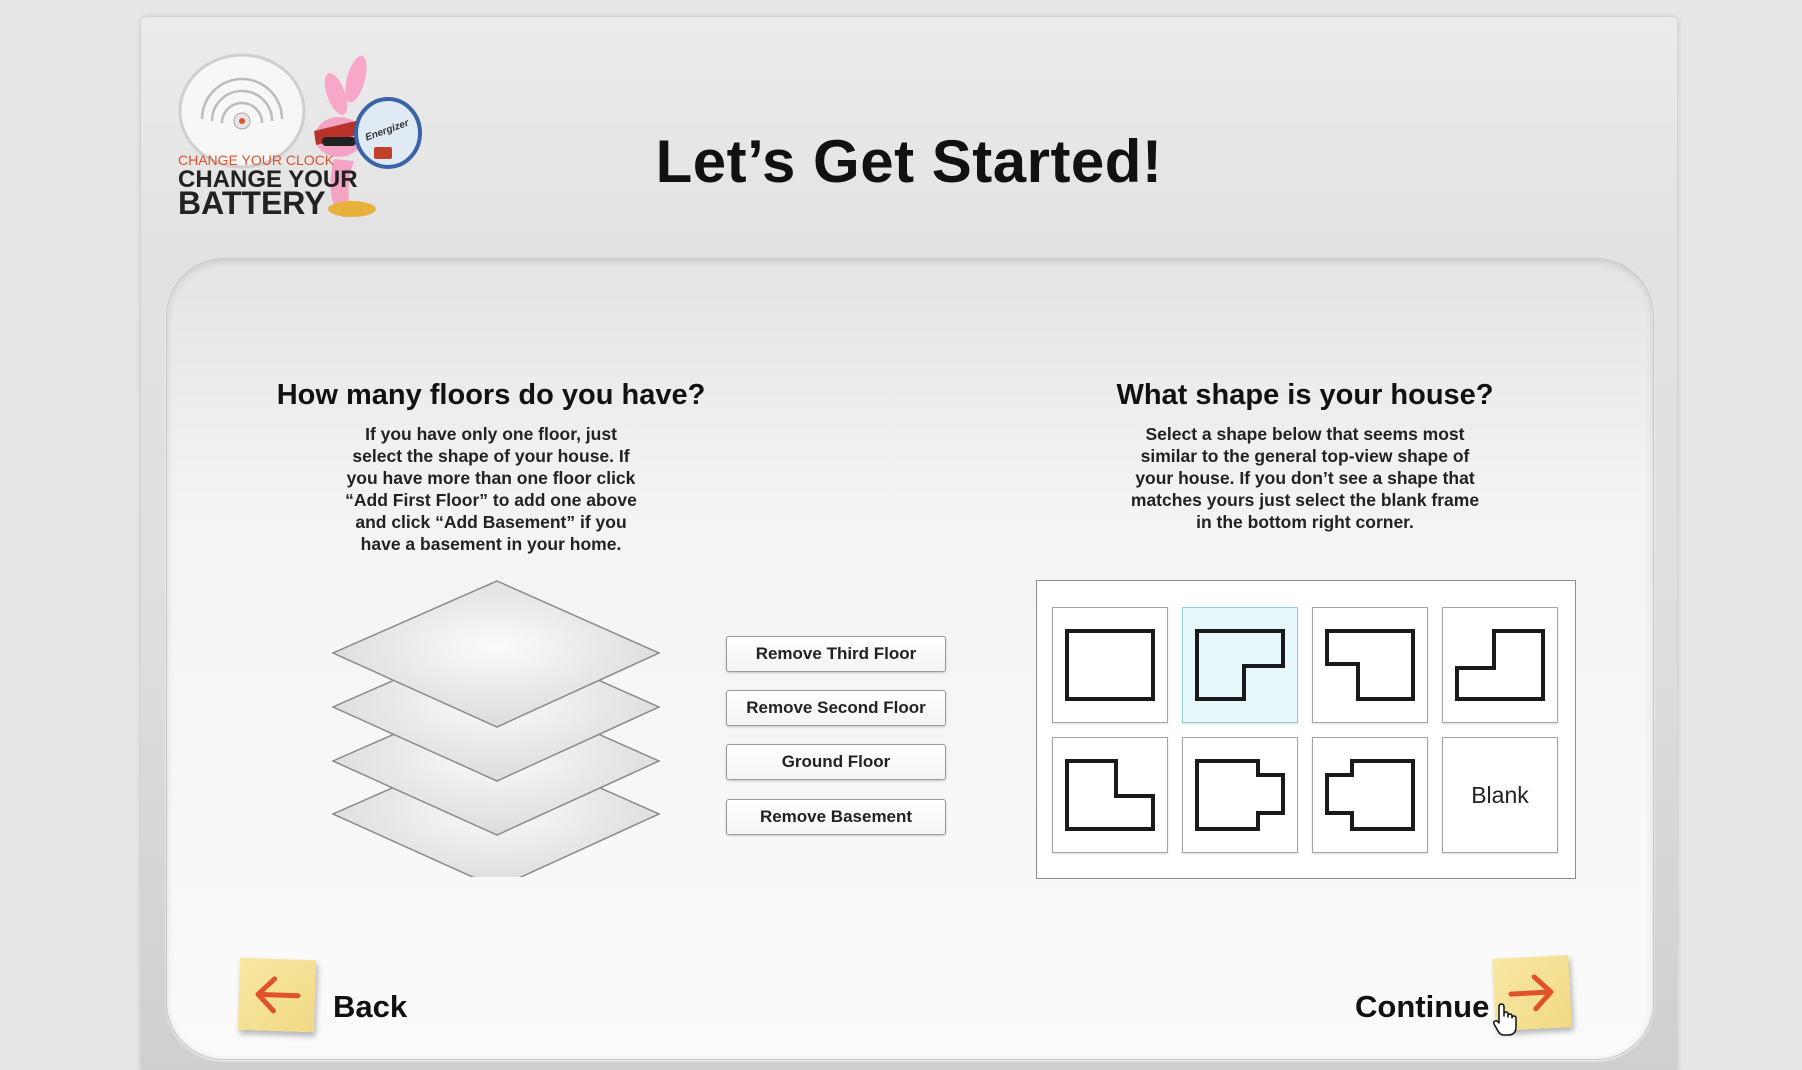 The height and width of the screenshot is (1070, 1802). I want to click on floors-title: How many floors do you have?, so click(491, 395).